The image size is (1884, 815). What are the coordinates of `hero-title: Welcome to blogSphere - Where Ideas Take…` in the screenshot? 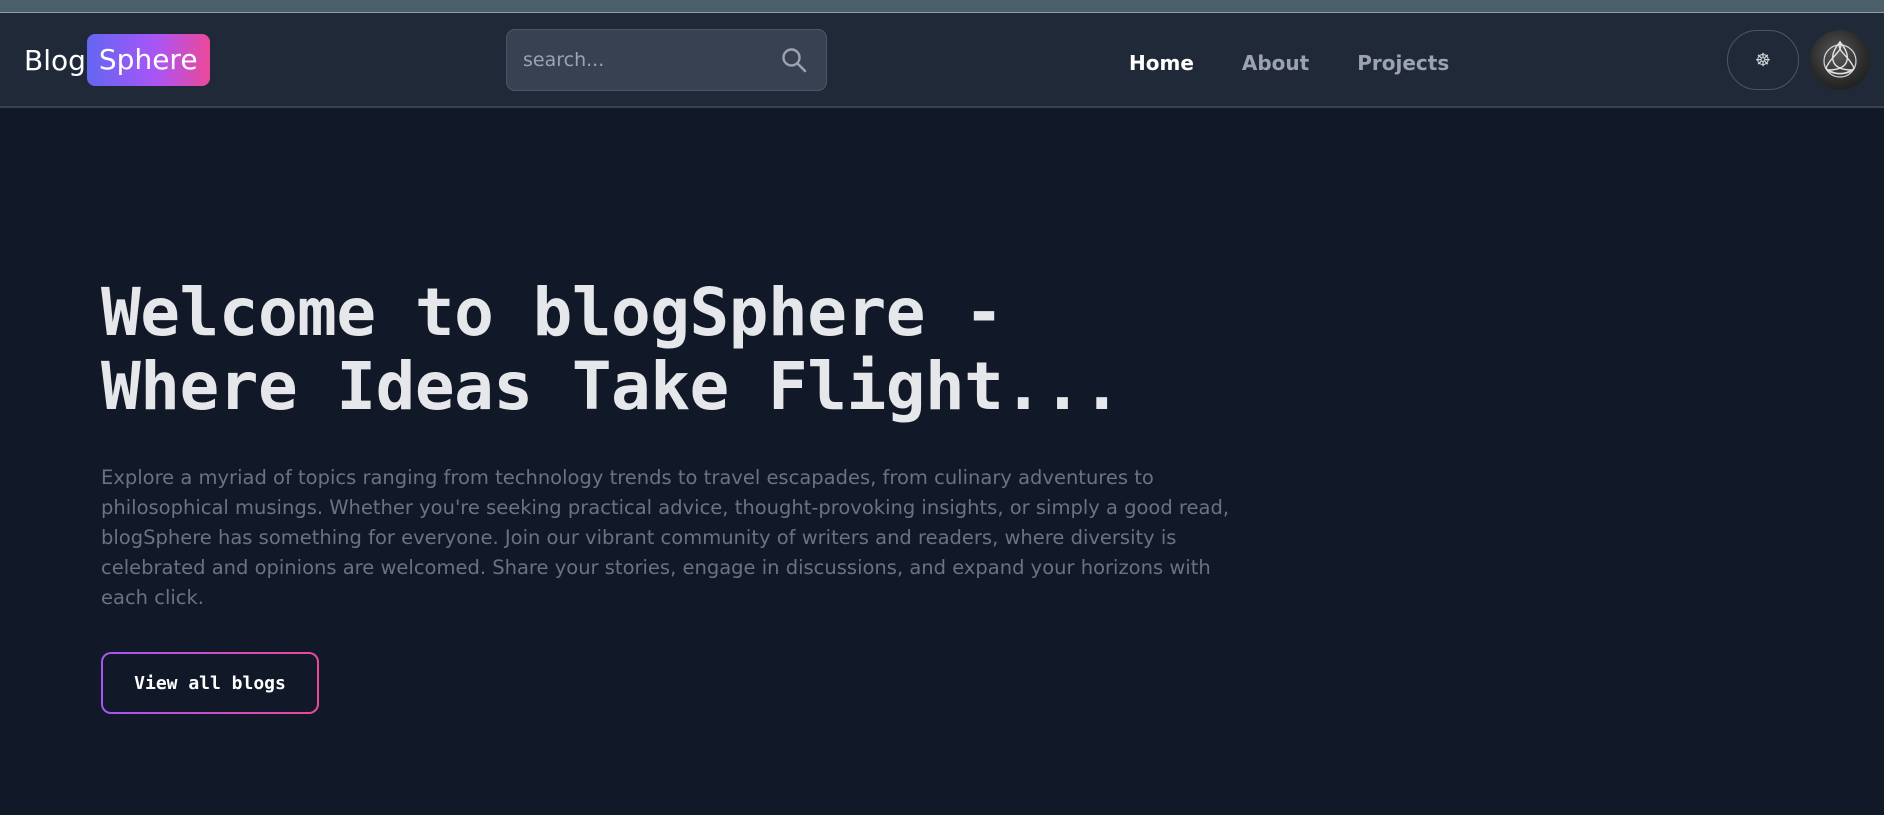 It's located at (651, 350).